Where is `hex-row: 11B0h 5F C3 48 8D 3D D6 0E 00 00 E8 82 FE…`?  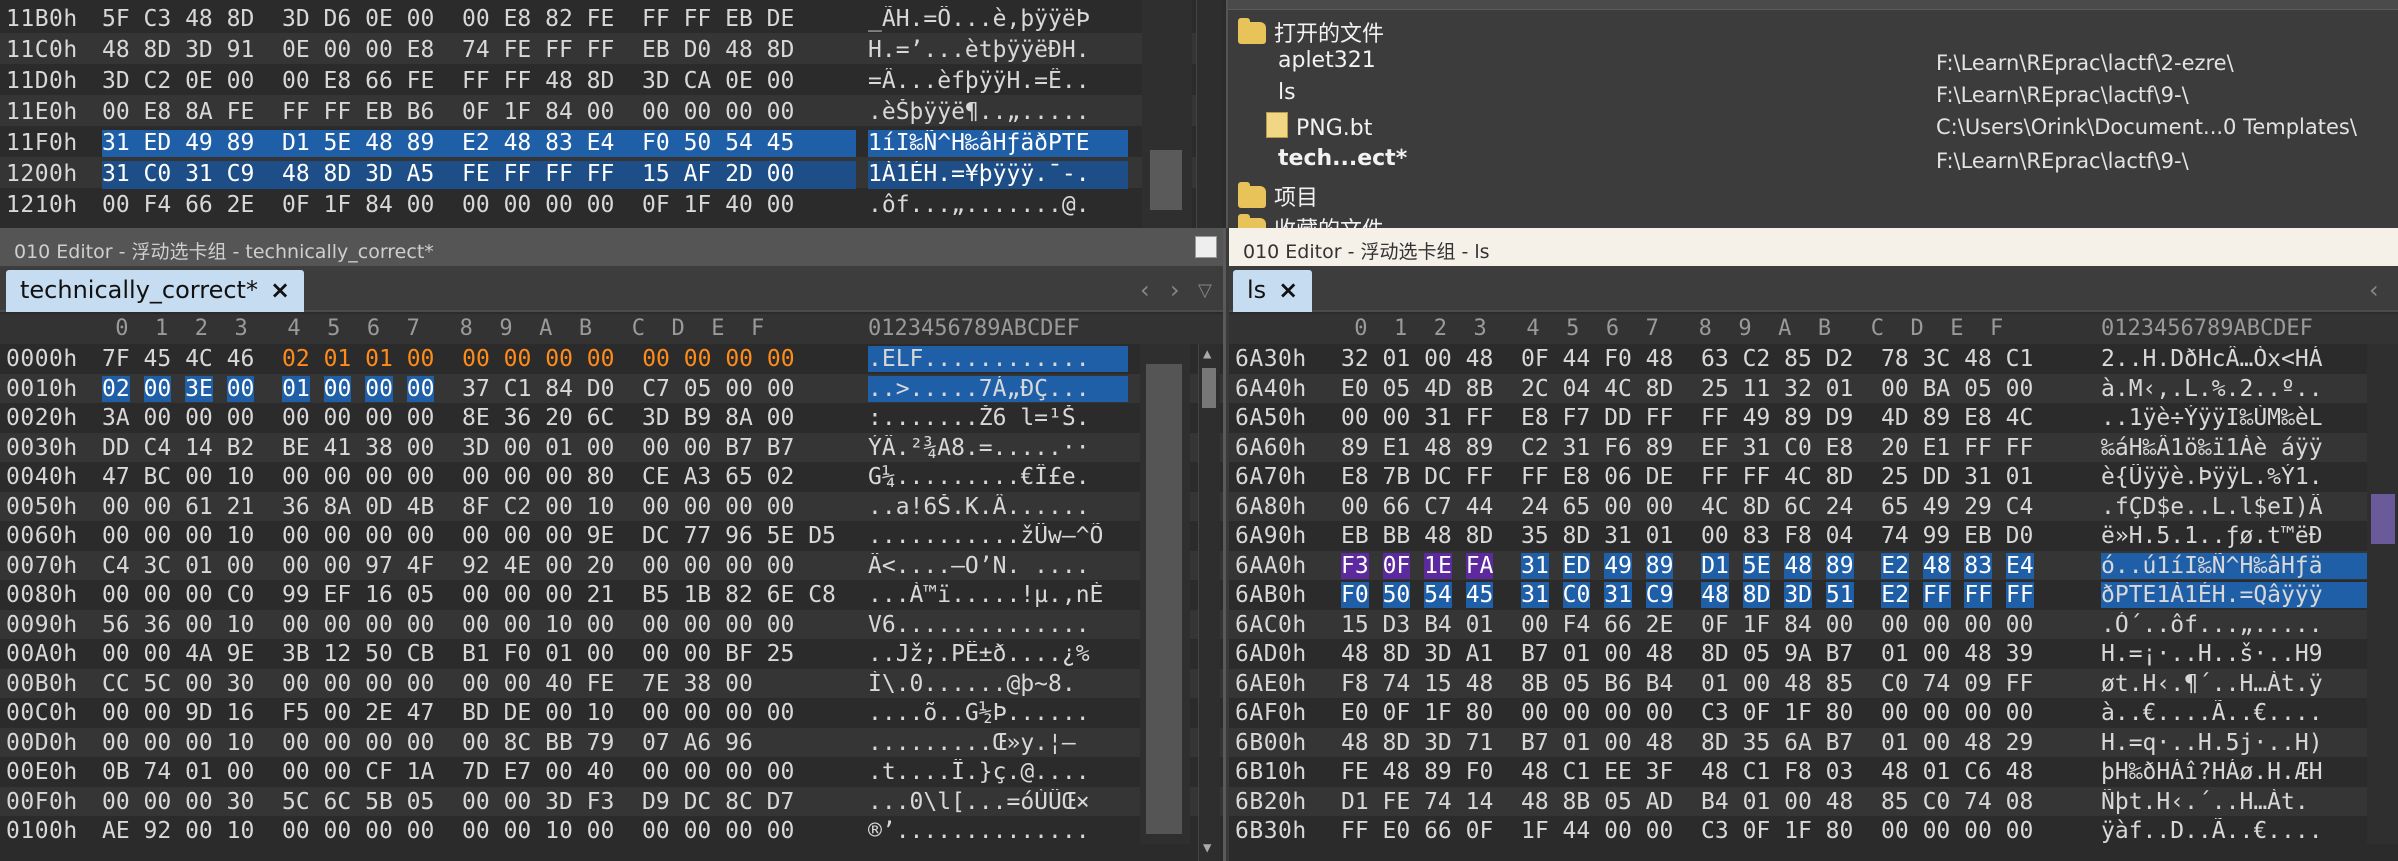
hex-row: 11B0h 5F C3 48 8D 3D D6 0E 00 00 E8 82 FE… is located at coordinates (600, 17).